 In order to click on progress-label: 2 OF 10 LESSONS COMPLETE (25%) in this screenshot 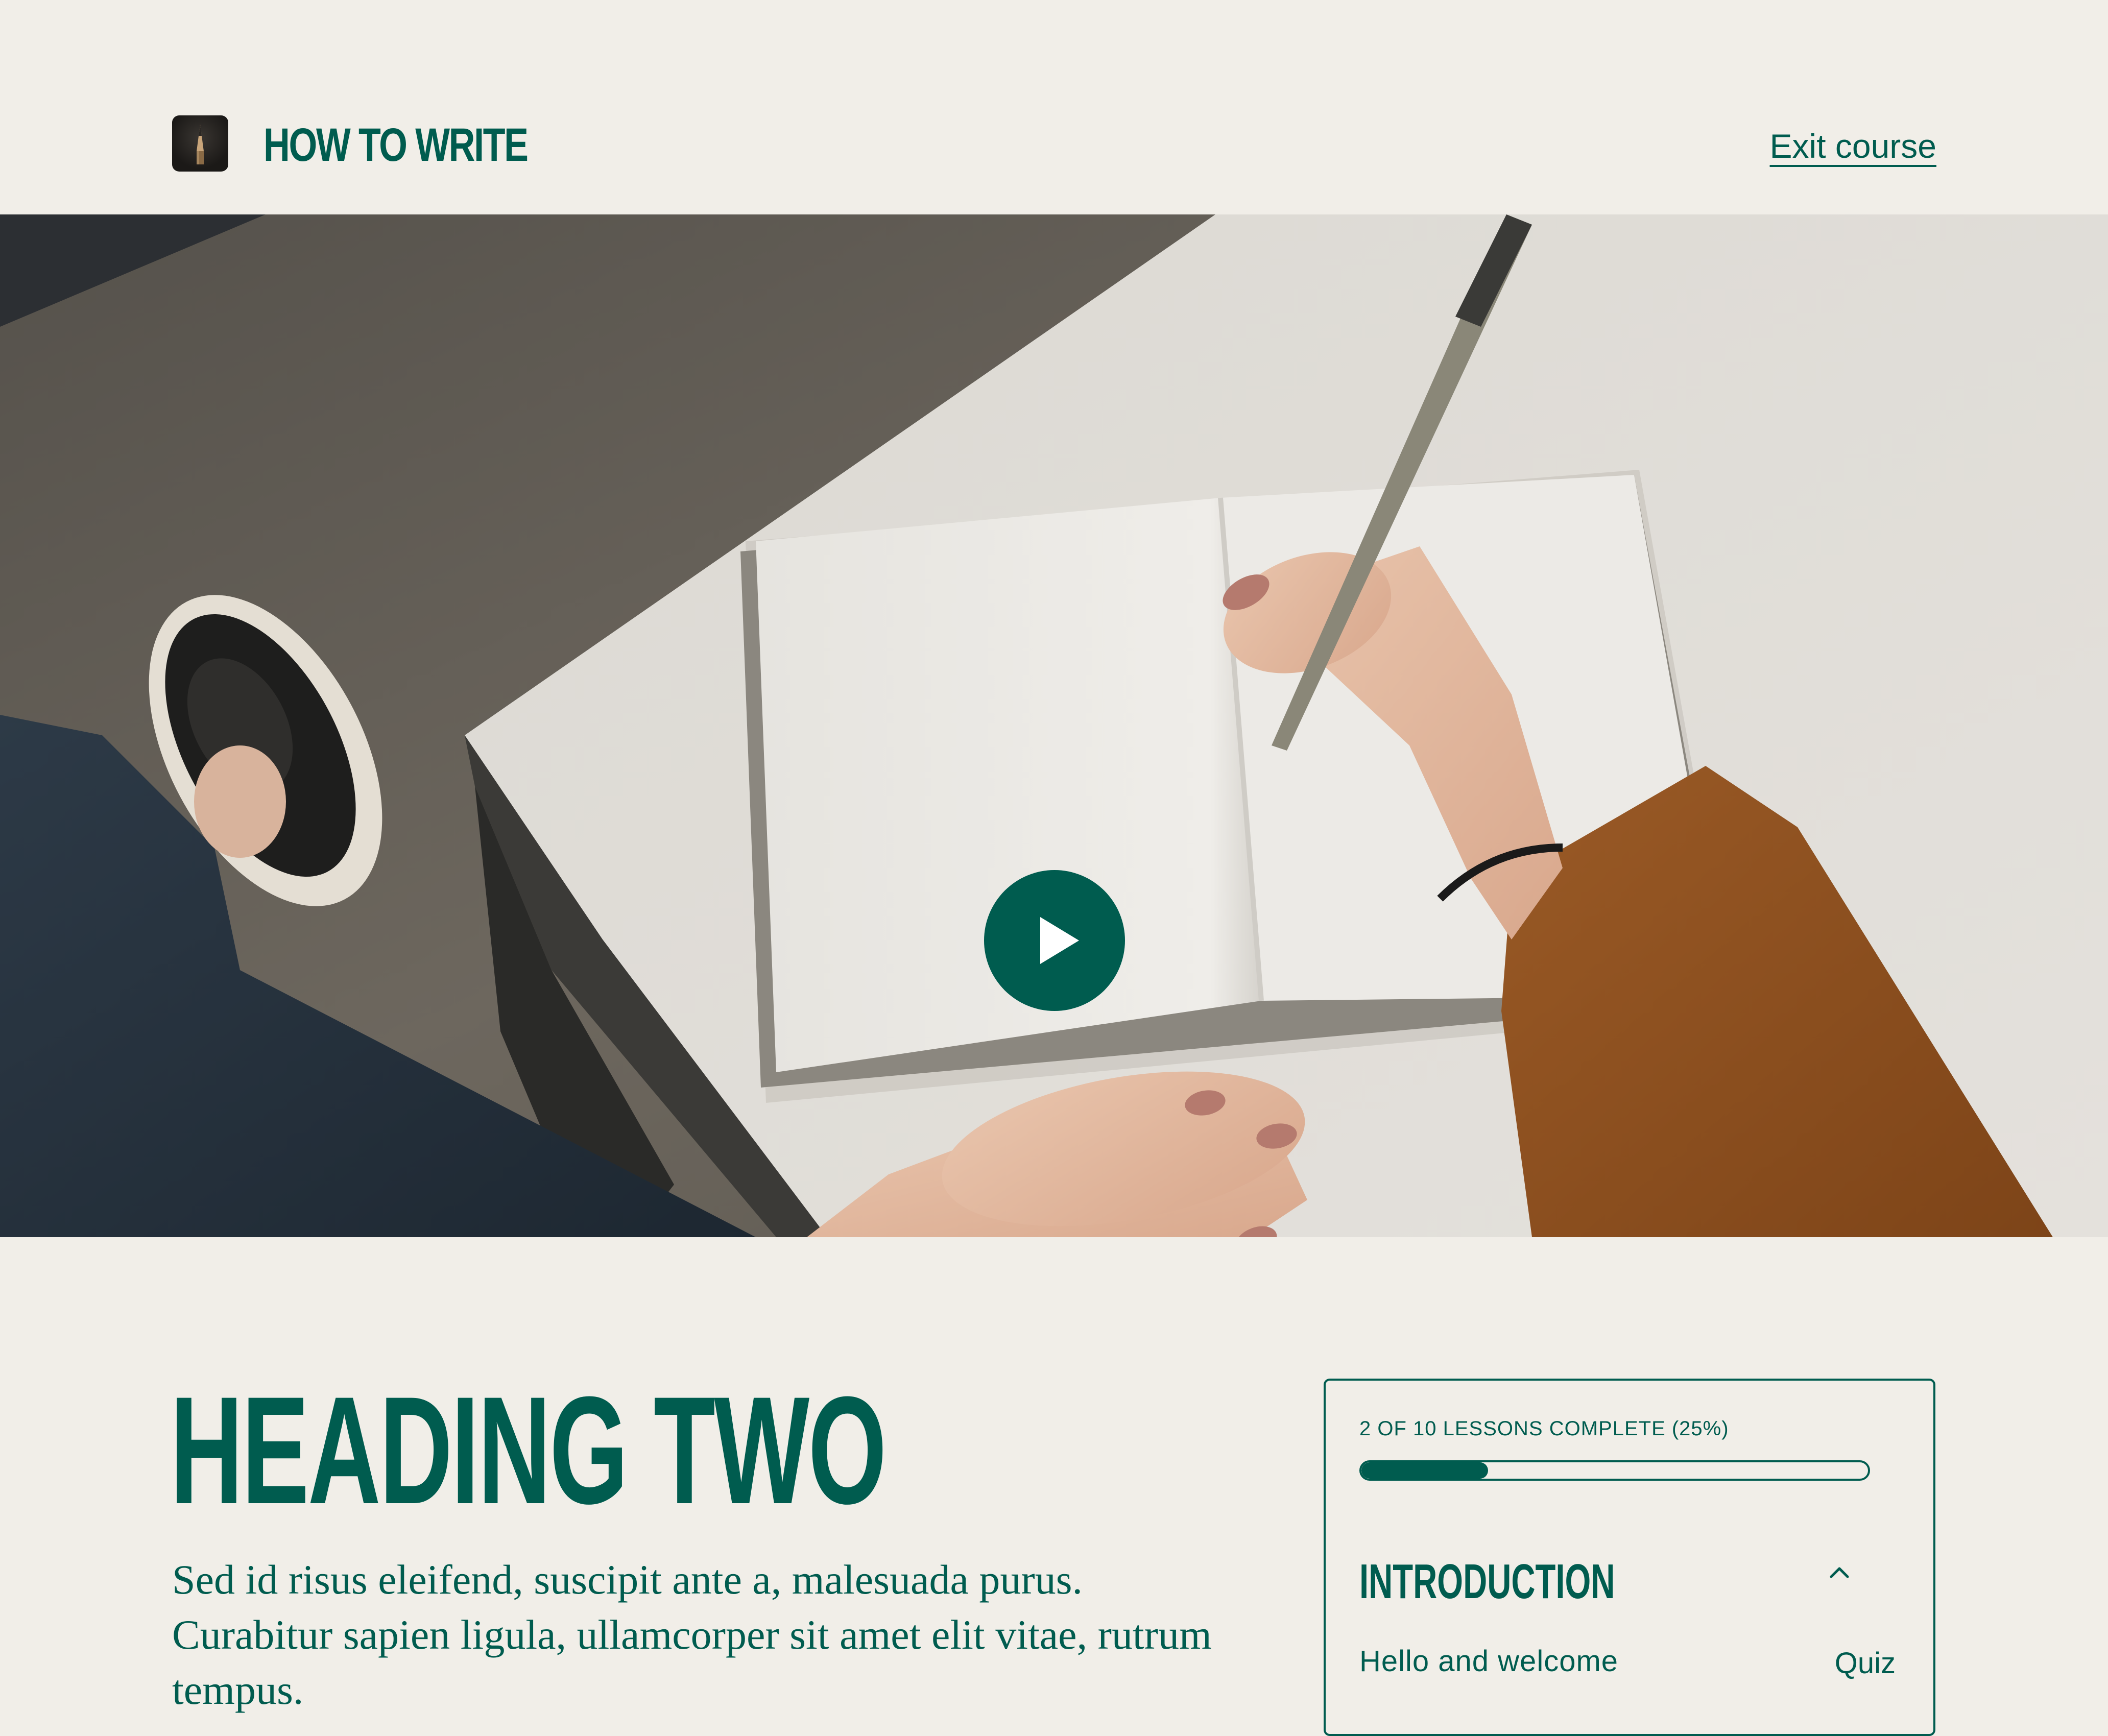, I will do `click(1544, 1428)`.